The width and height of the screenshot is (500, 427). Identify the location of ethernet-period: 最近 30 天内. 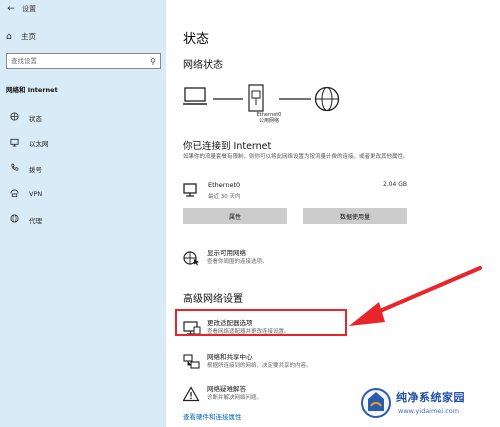
(224, 197).